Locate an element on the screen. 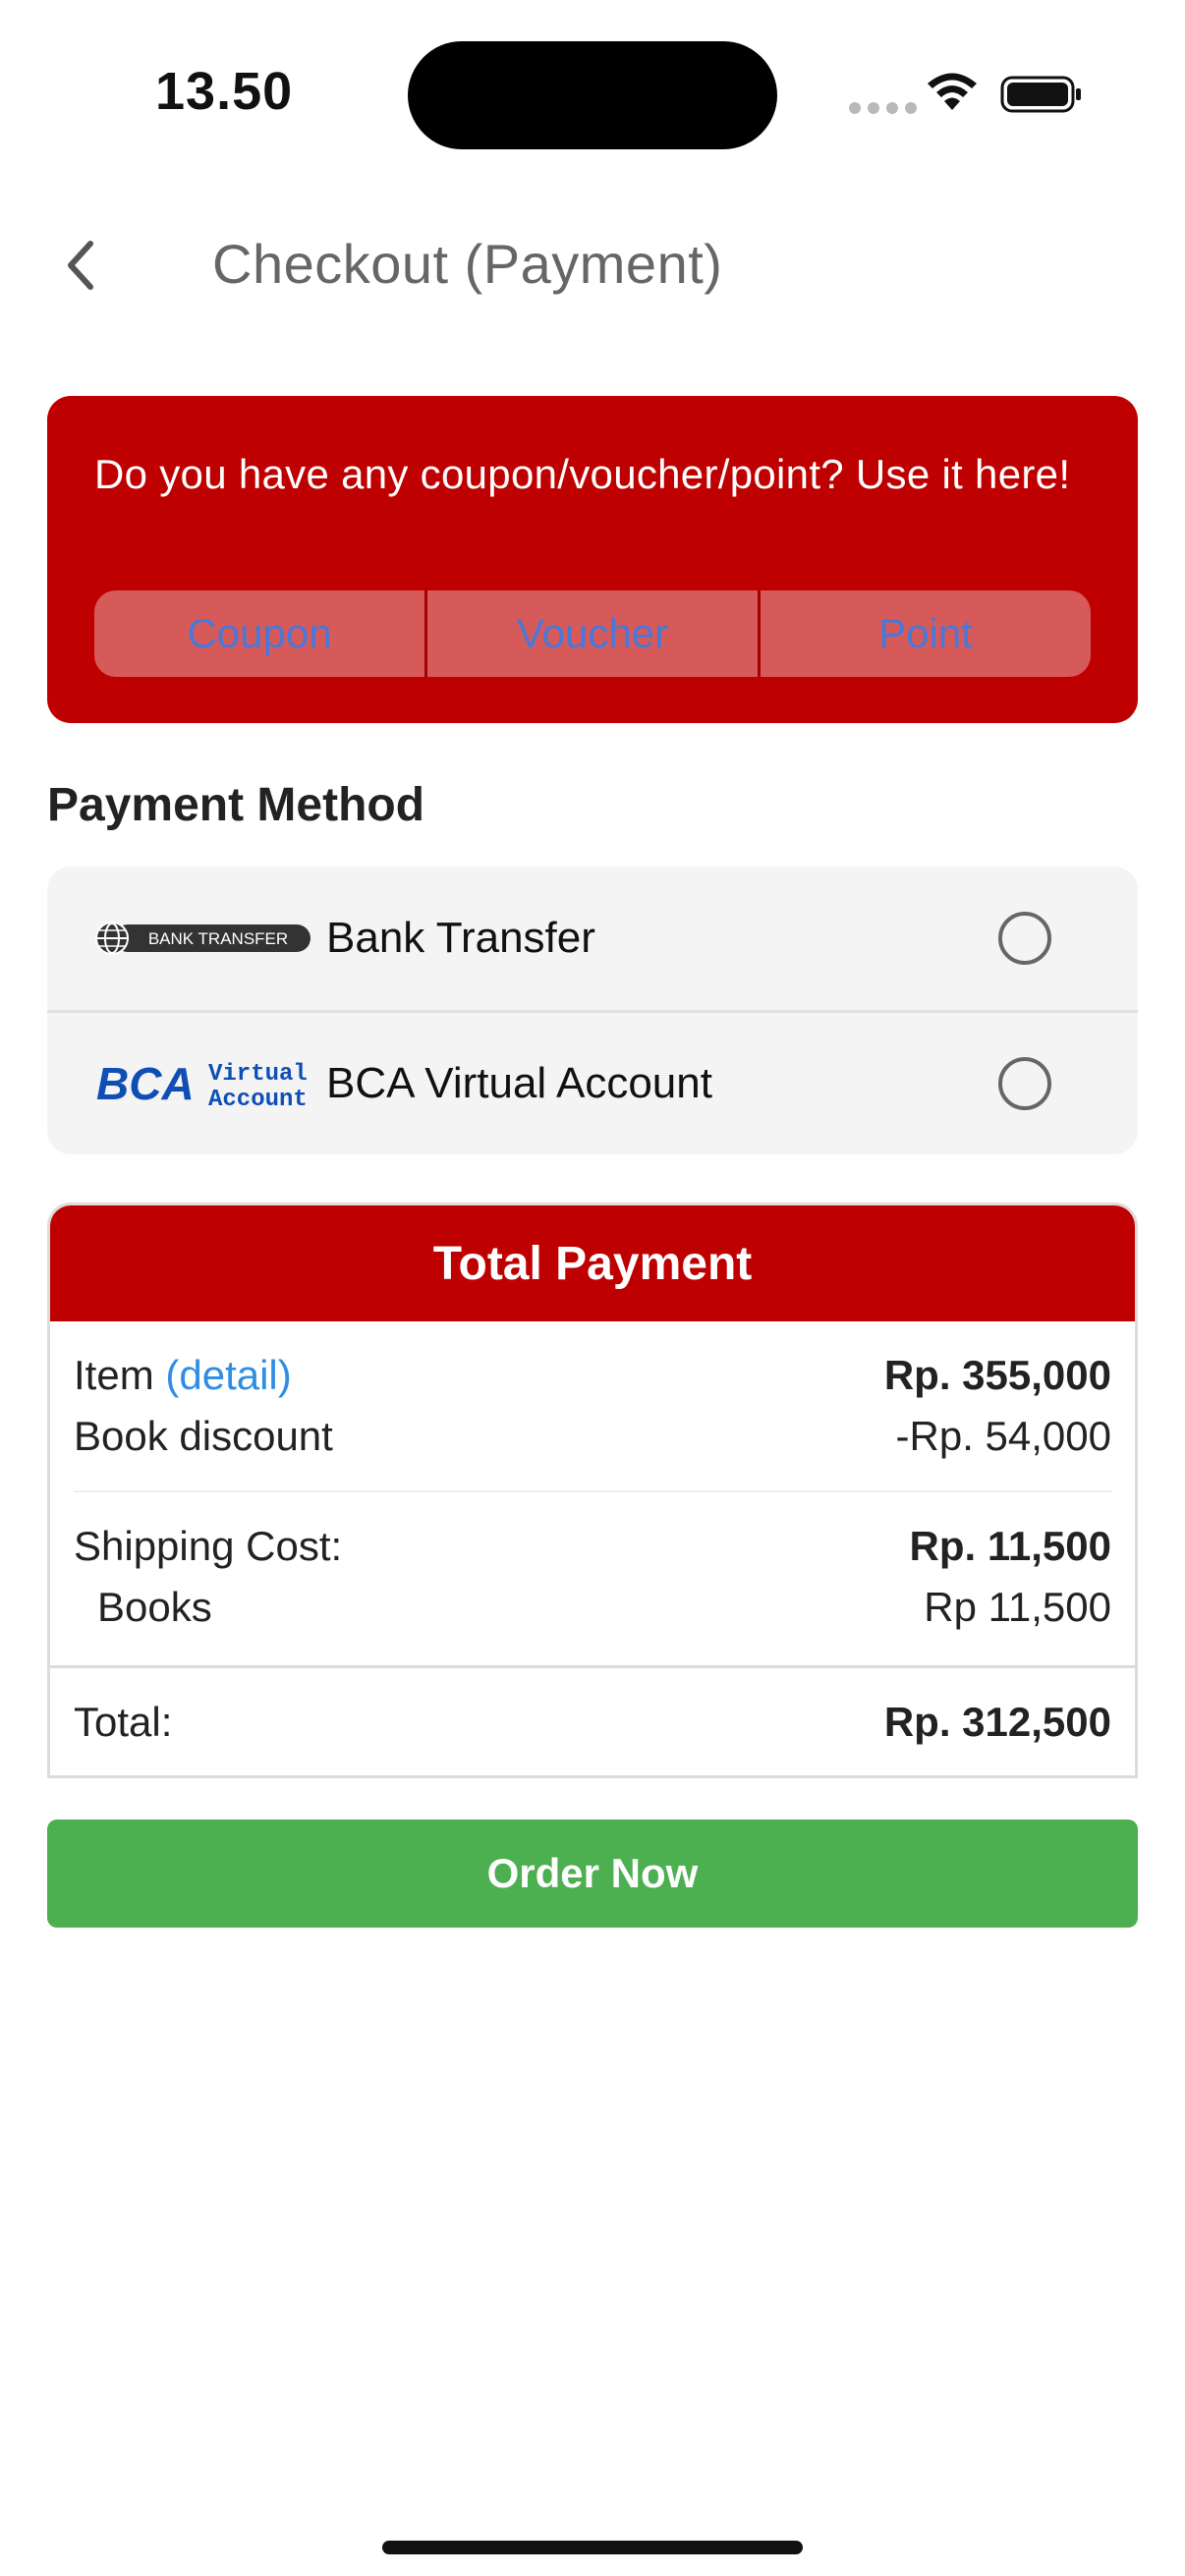  payment-method-title: Payment Method is located at coordinates (236, 805).